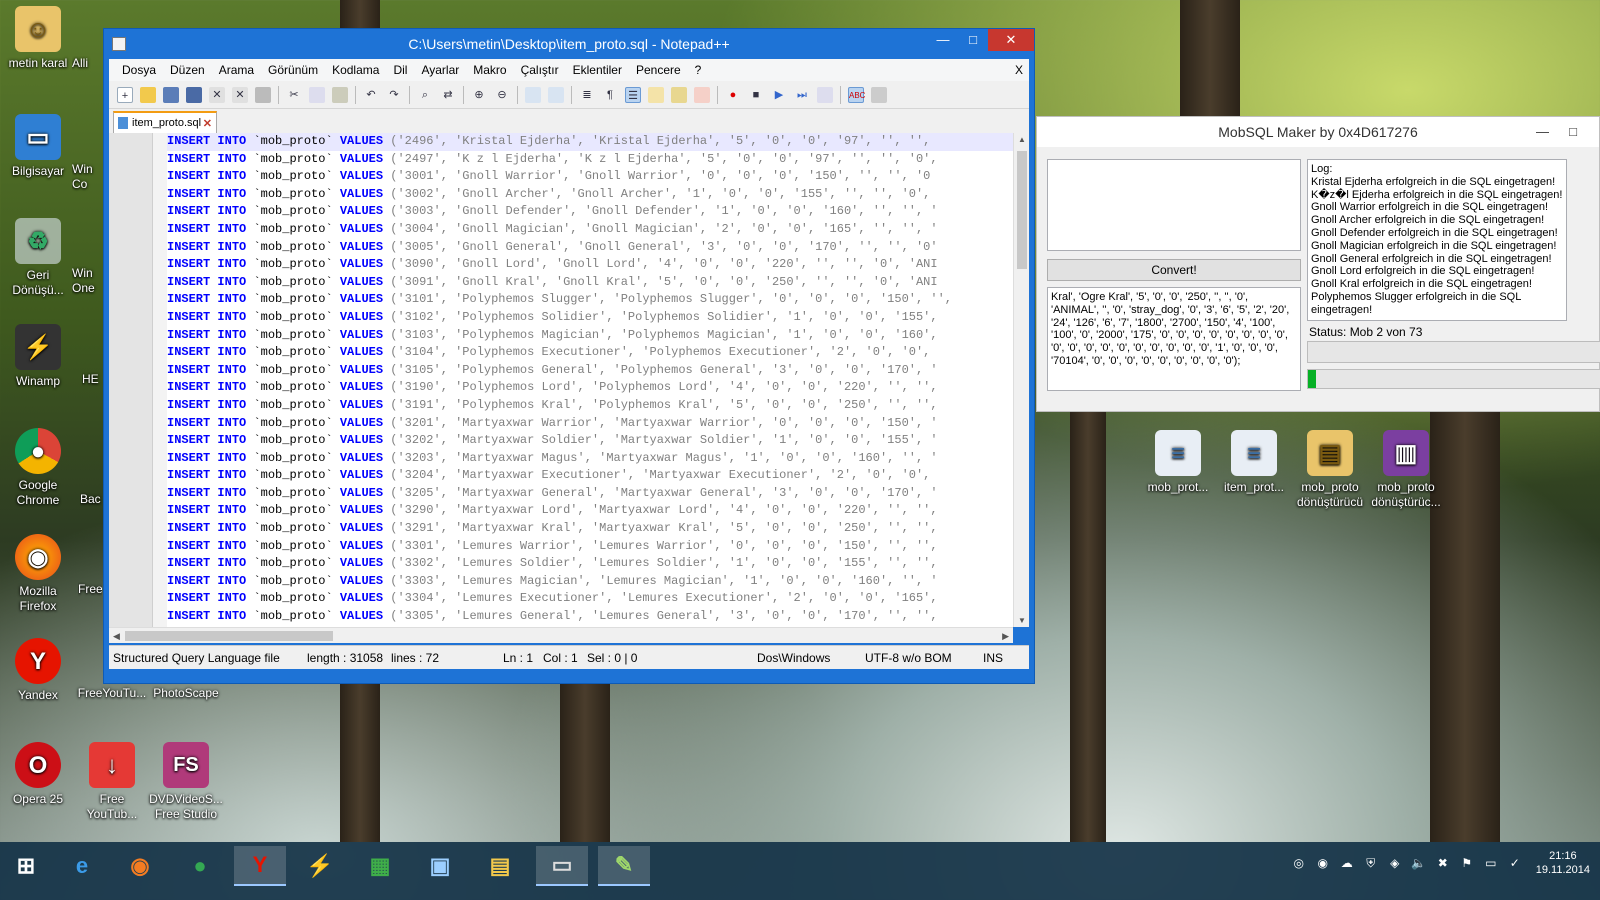 The width and height of the screenshot is (1600, 900). I want to click on menu-dosya: Dosya, so click(139, 70).